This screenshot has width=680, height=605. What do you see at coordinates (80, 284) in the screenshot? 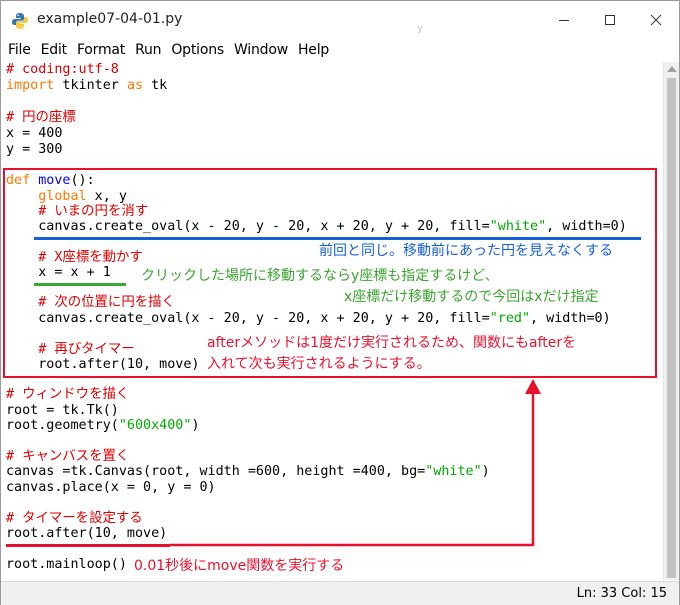
I see `green-underline` at bounding box center [80, 284].